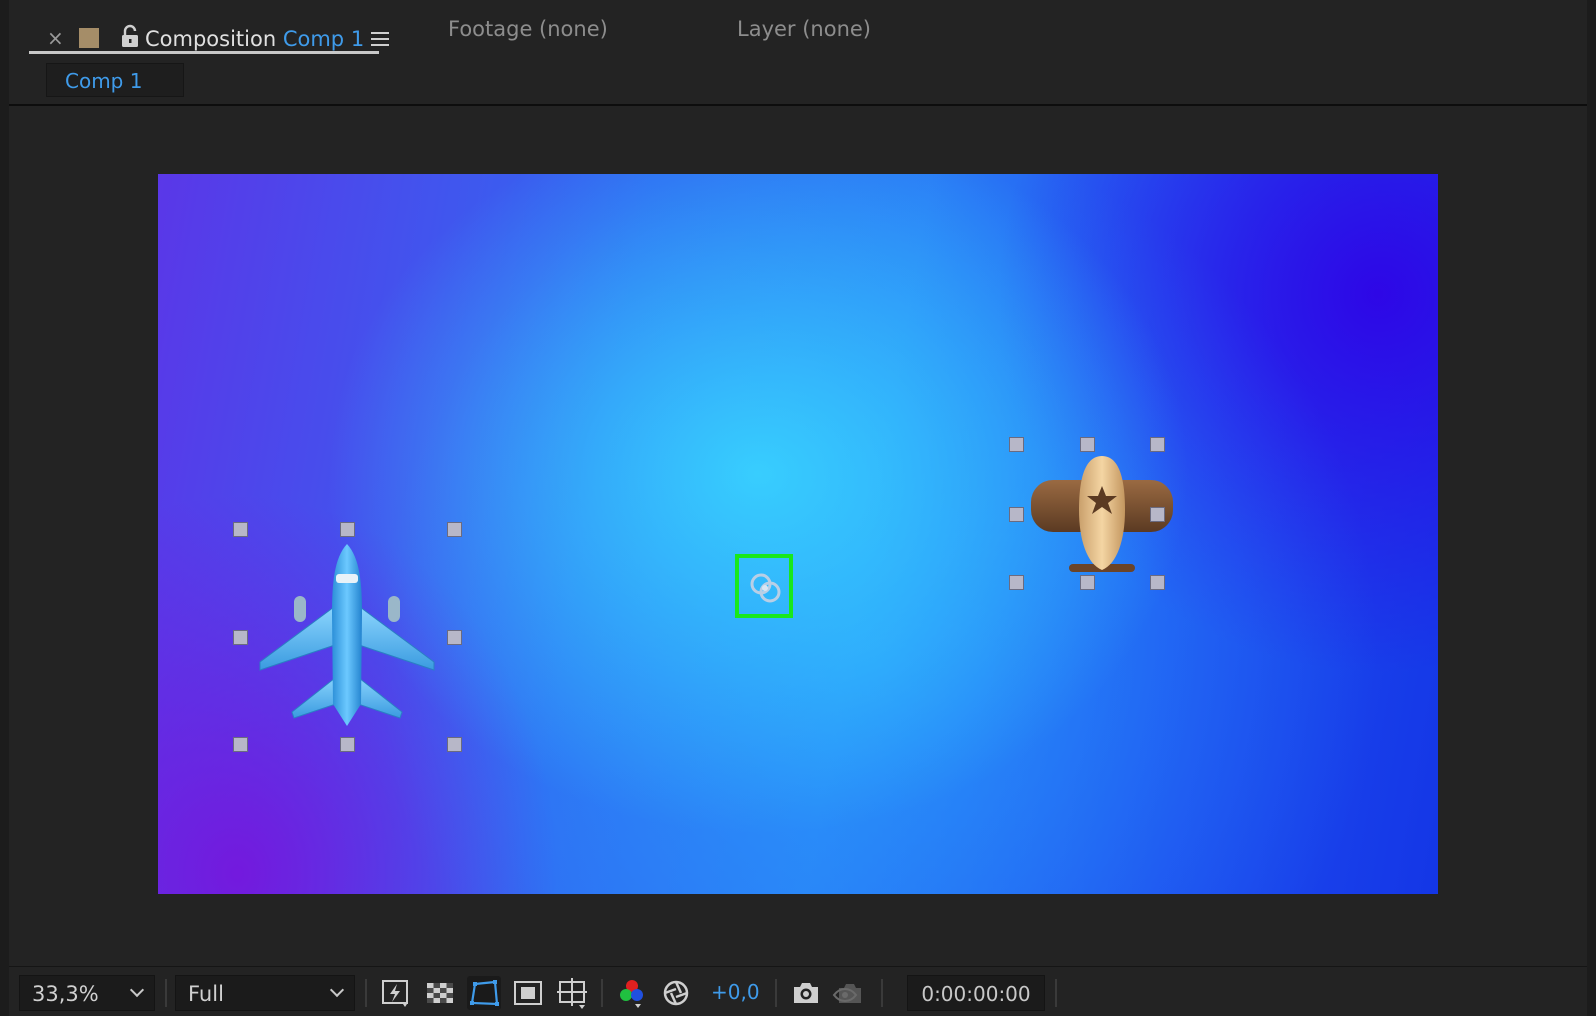 The width and height of the screenshot is (1596, 1016). Describe the element at coordinates (380, 40) in the screenshot. I see `panel-menu-icon` at that location.